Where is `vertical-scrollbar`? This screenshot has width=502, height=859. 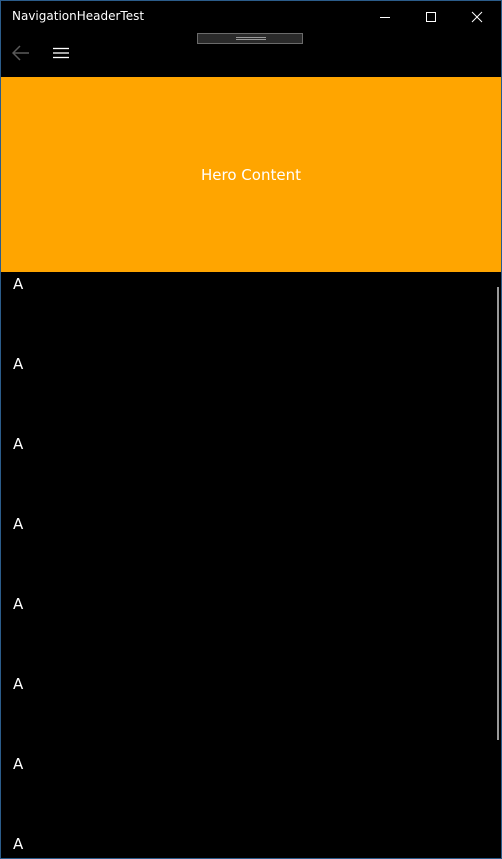
vertical-scrollbar is located at coordinates (498, 513).